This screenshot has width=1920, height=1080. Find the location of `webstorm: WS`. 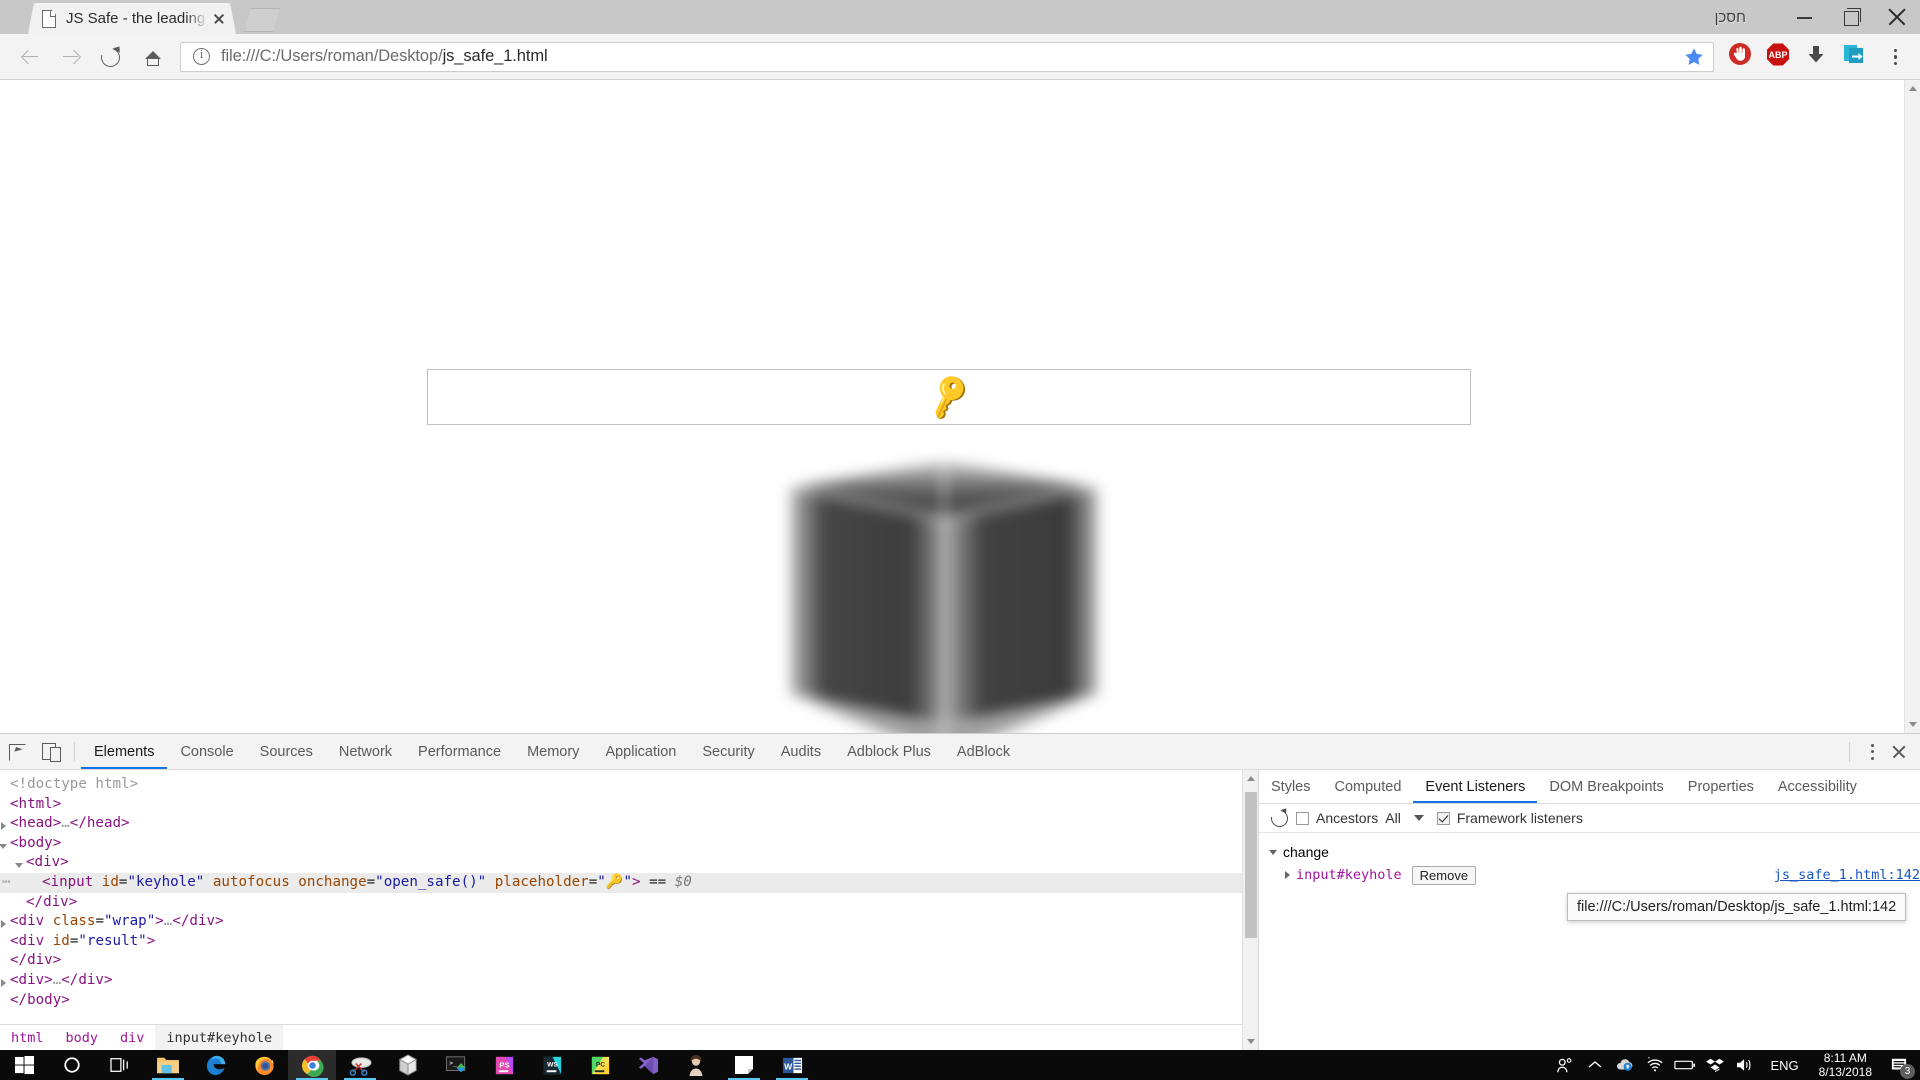

webstorm: WS is located at coordinates (552, 1065).